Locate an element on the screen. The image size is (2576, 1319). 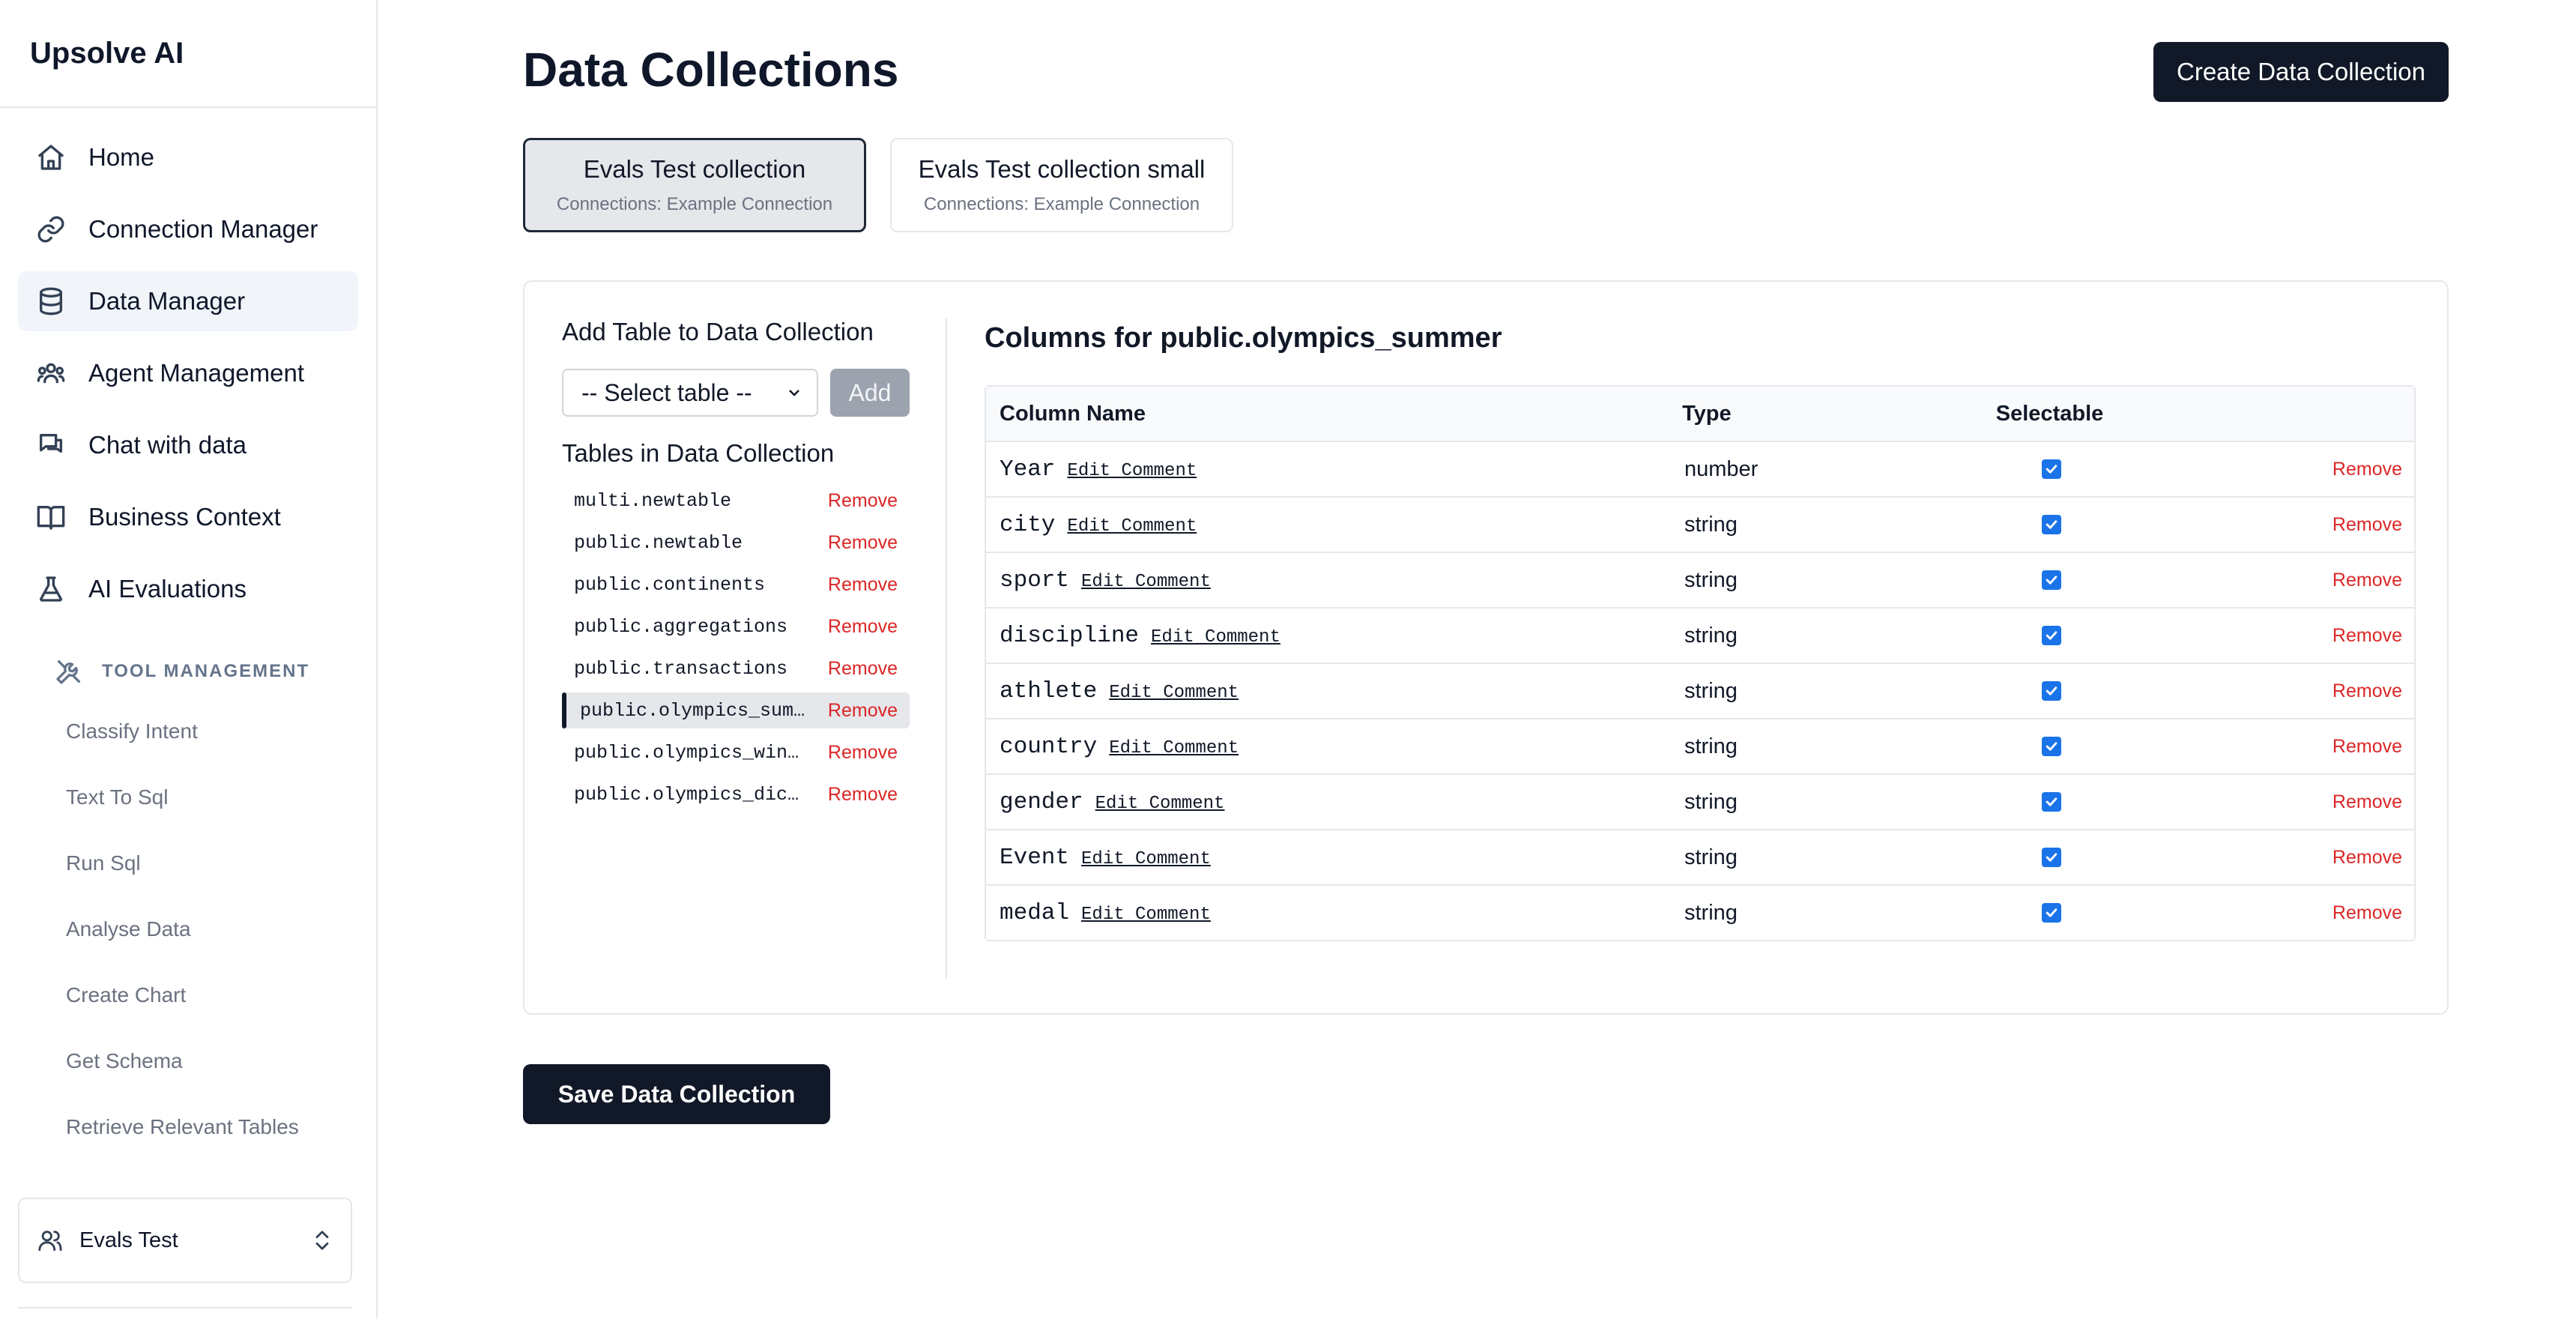
table-row: public.aggregations Remove is located at coordinates (736, 627).